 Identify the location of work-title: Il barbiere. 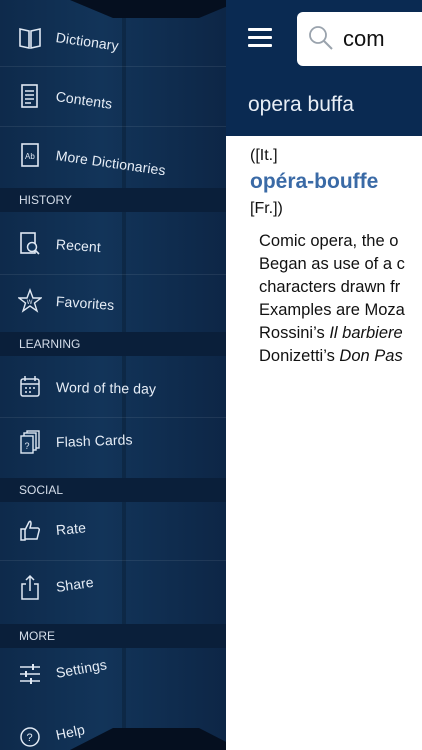
(366, 333).